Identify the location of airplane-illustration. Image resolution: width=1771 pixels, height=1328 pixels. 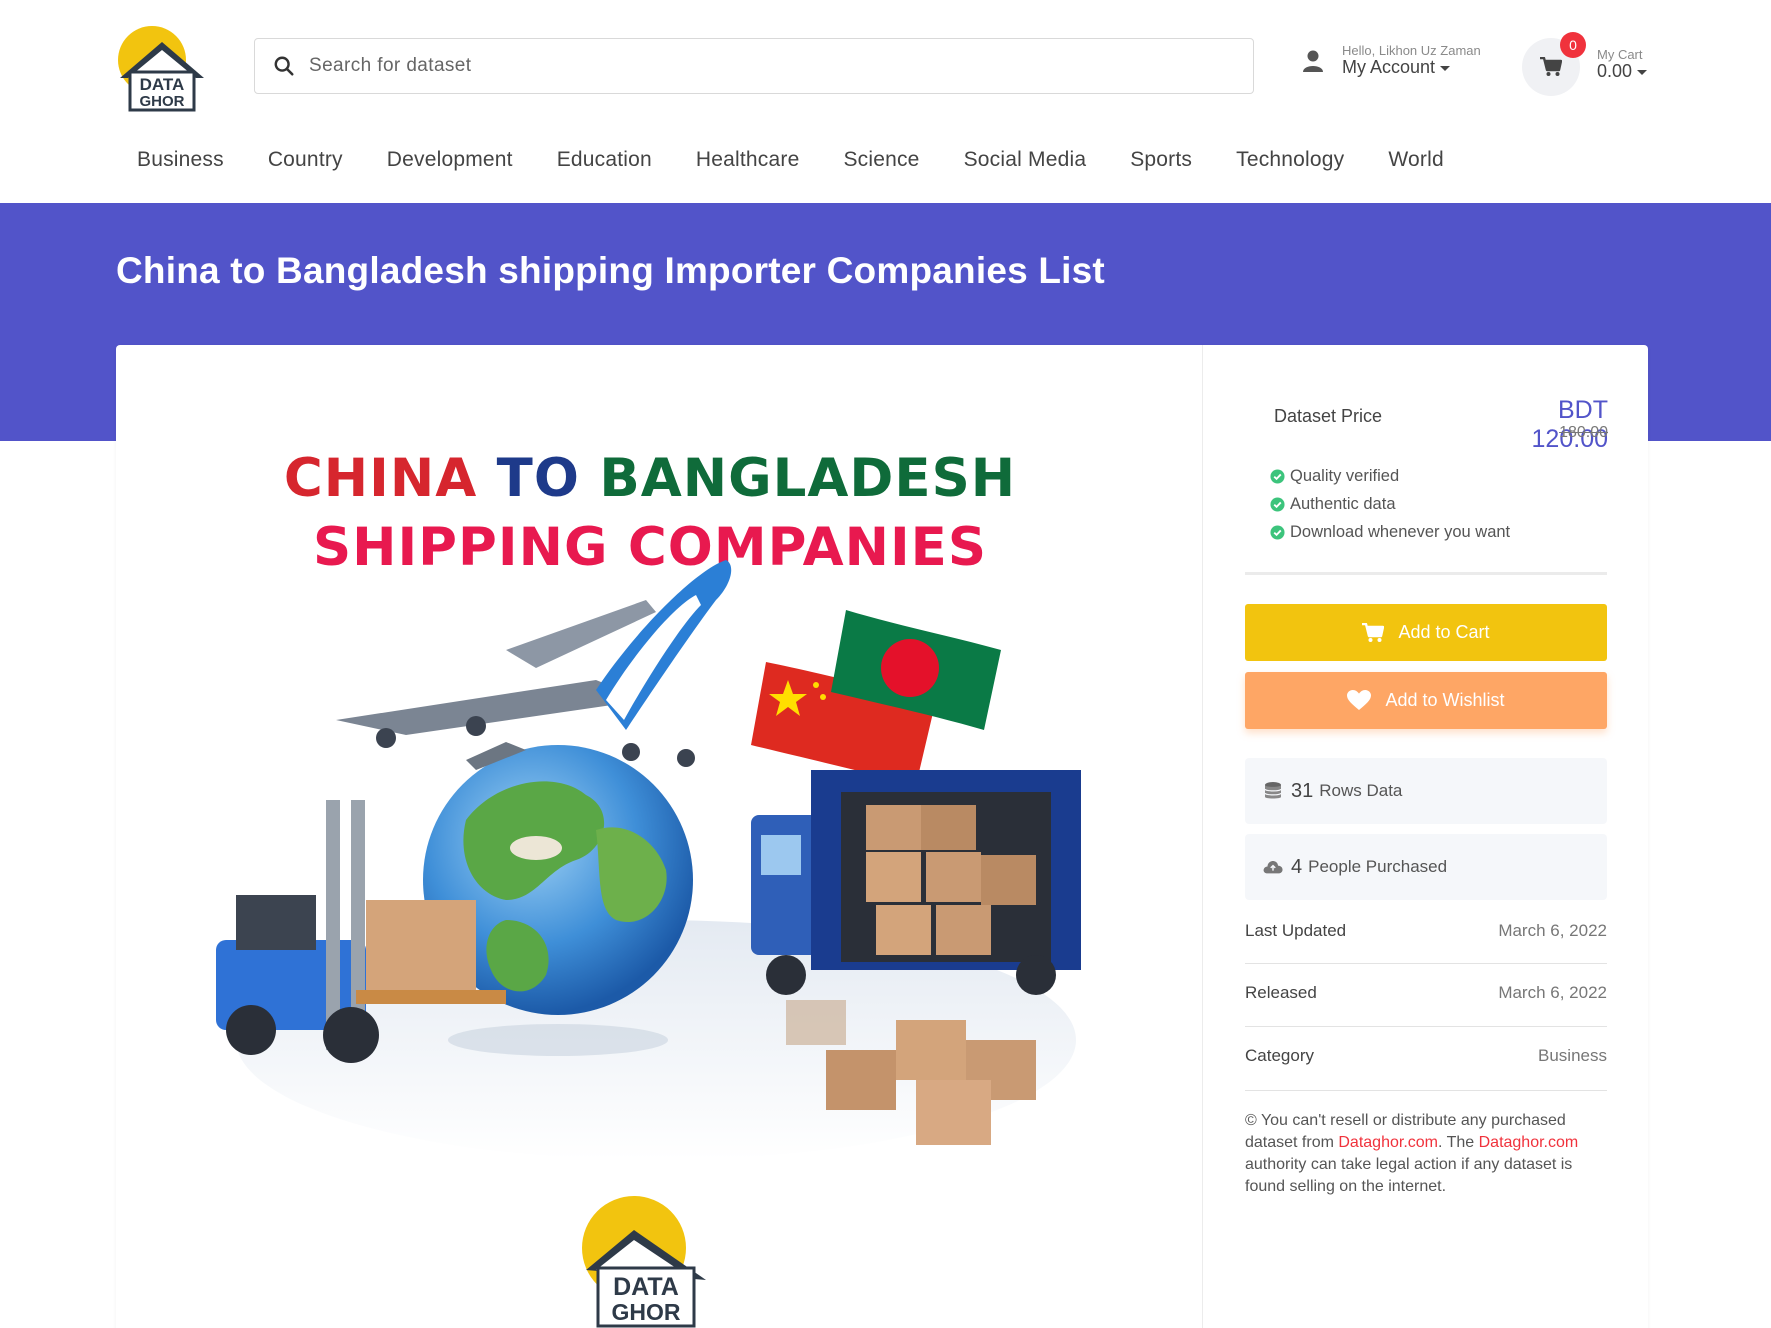
(534, 665).